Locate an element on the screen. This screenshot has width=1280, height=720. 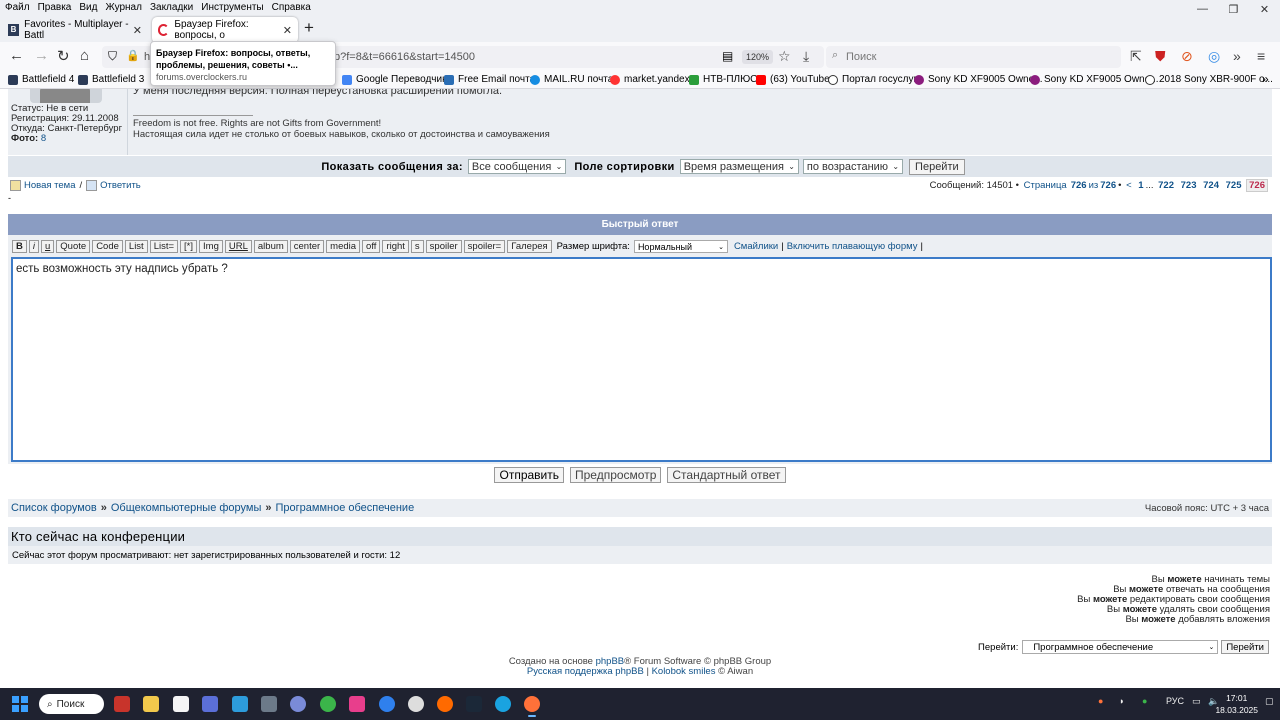
reload-icon: ↻ is located at coordinates (63, 56).